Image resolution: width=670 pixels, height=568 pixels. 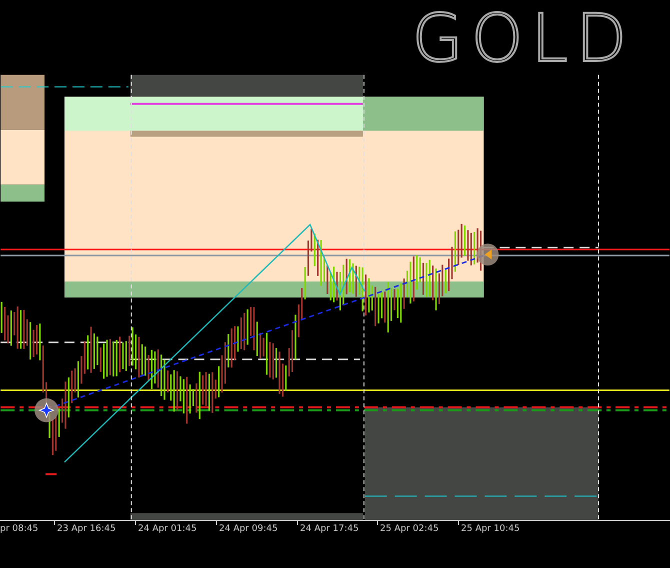 What do you see at coordinates (329, 529) in the screenshot?
I see `axis-label: 24 Apr 17:45` at bounding box center [329, 529].